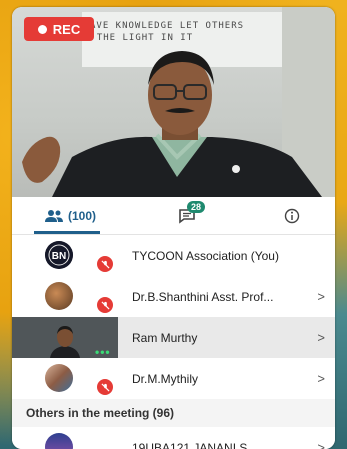  Describe the element at coordinates (66, 29) in the screenshot. I see `recording-label: REC` at that location.